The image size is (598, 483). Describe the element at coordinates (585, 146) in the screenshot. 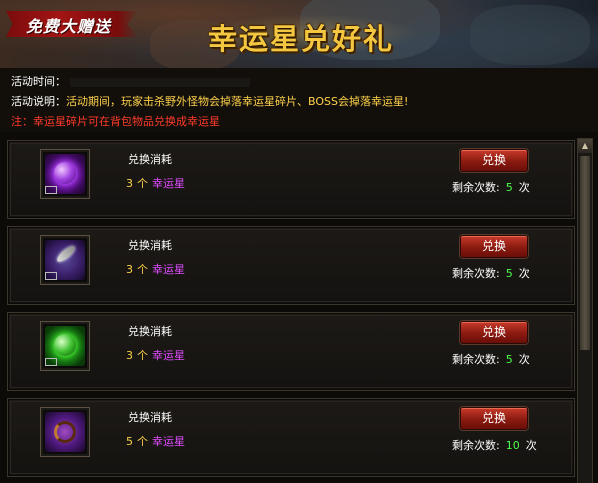

I see `scroll-up-arrow-icon: ▲` at that location.